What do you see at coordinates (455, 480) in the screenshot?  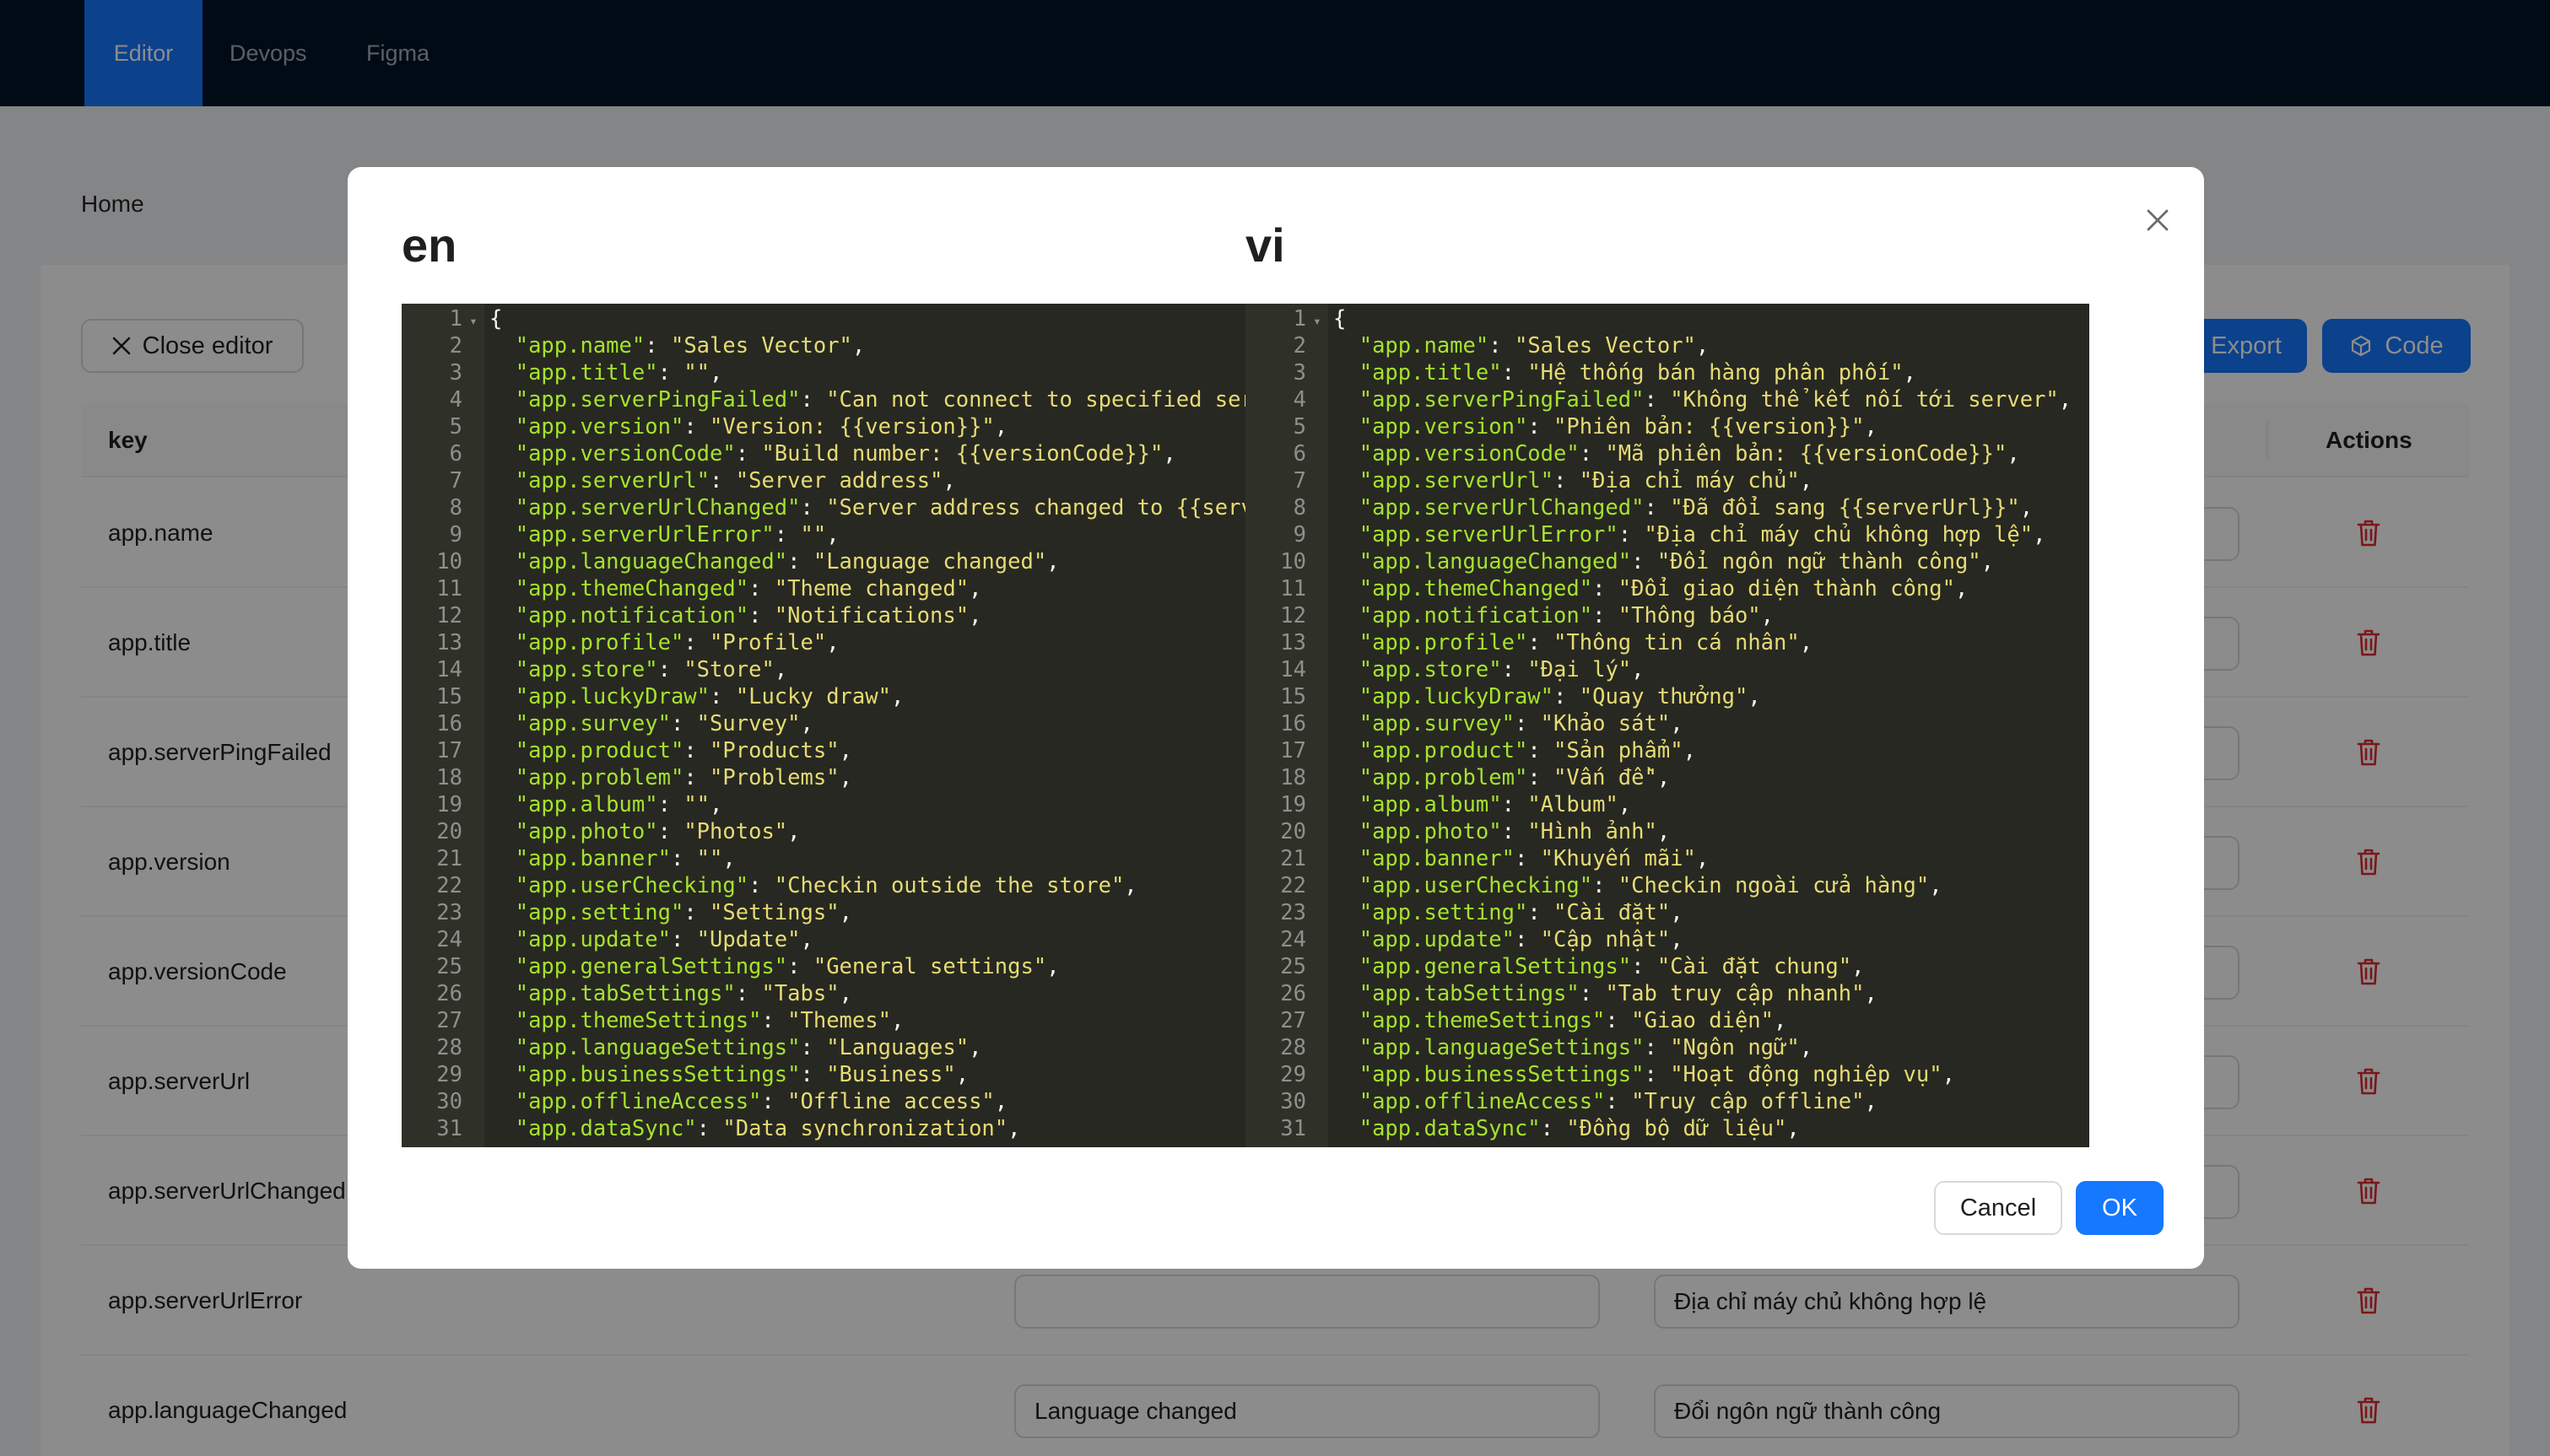 I see `line-number: 7` at bounding box center [455, 480].